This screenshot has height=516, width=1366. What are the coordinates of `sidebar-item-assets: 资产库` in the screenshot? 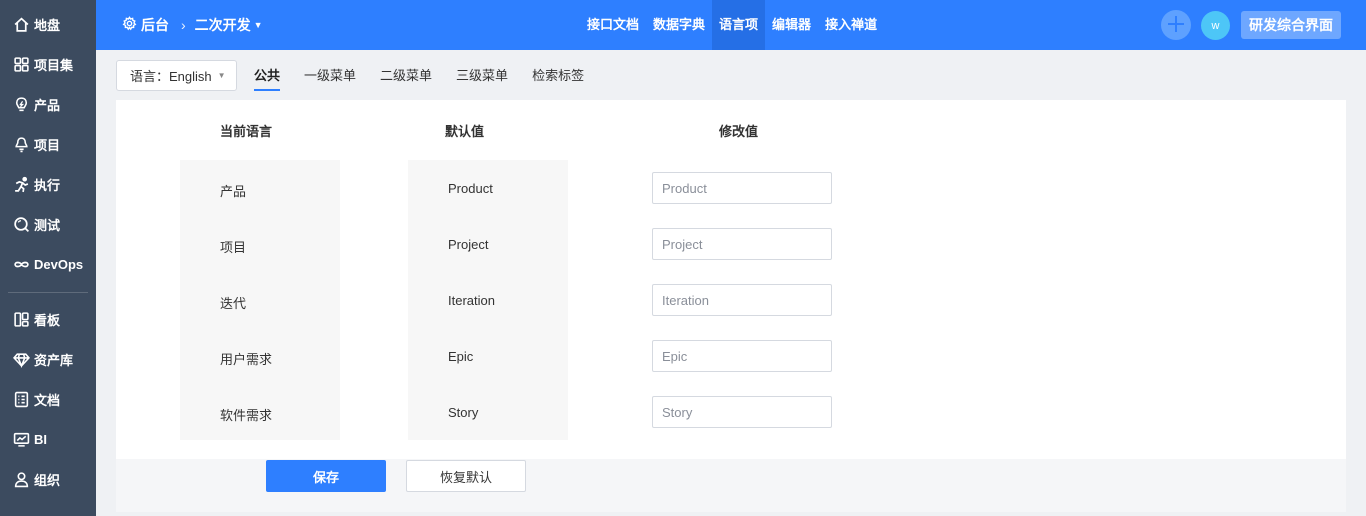 It's located at (48, 359).